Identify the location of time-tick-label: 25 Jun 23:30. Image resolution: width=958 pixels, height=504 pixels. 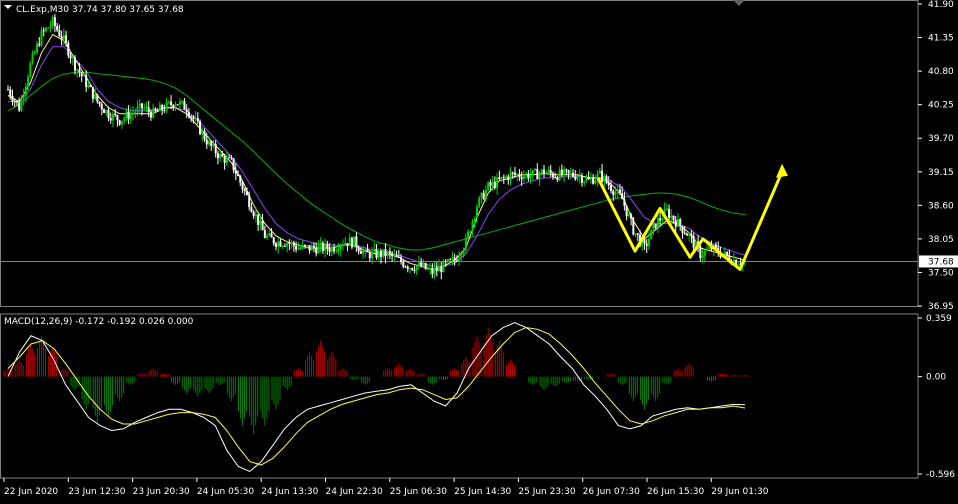
(546, 492).